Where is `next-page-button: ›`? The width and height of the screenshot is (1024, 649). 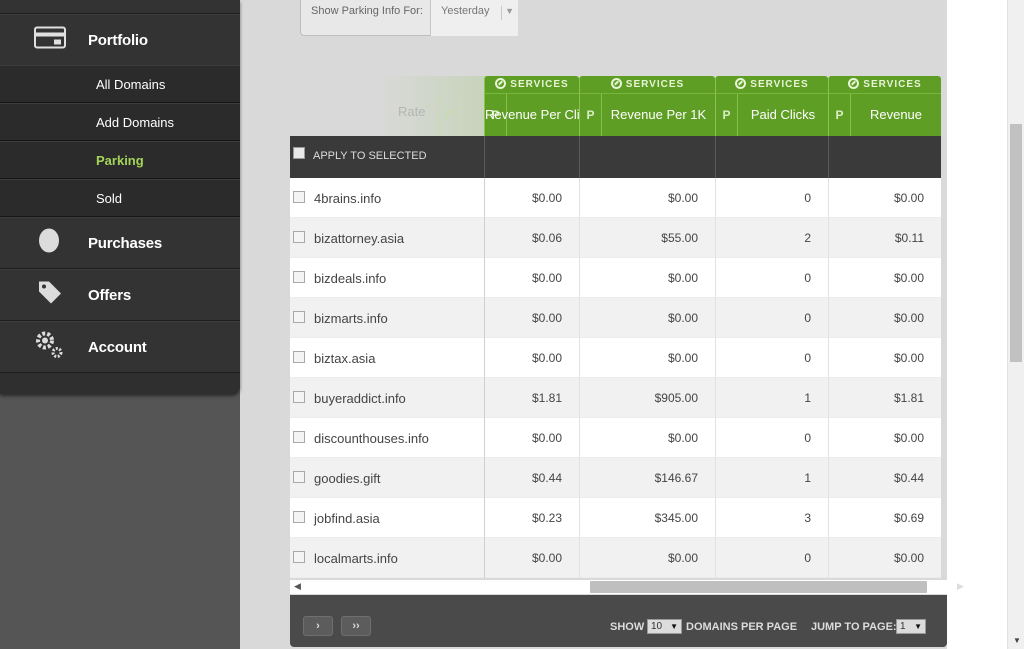 next-page-button: › is located at coordinates (318, 626).